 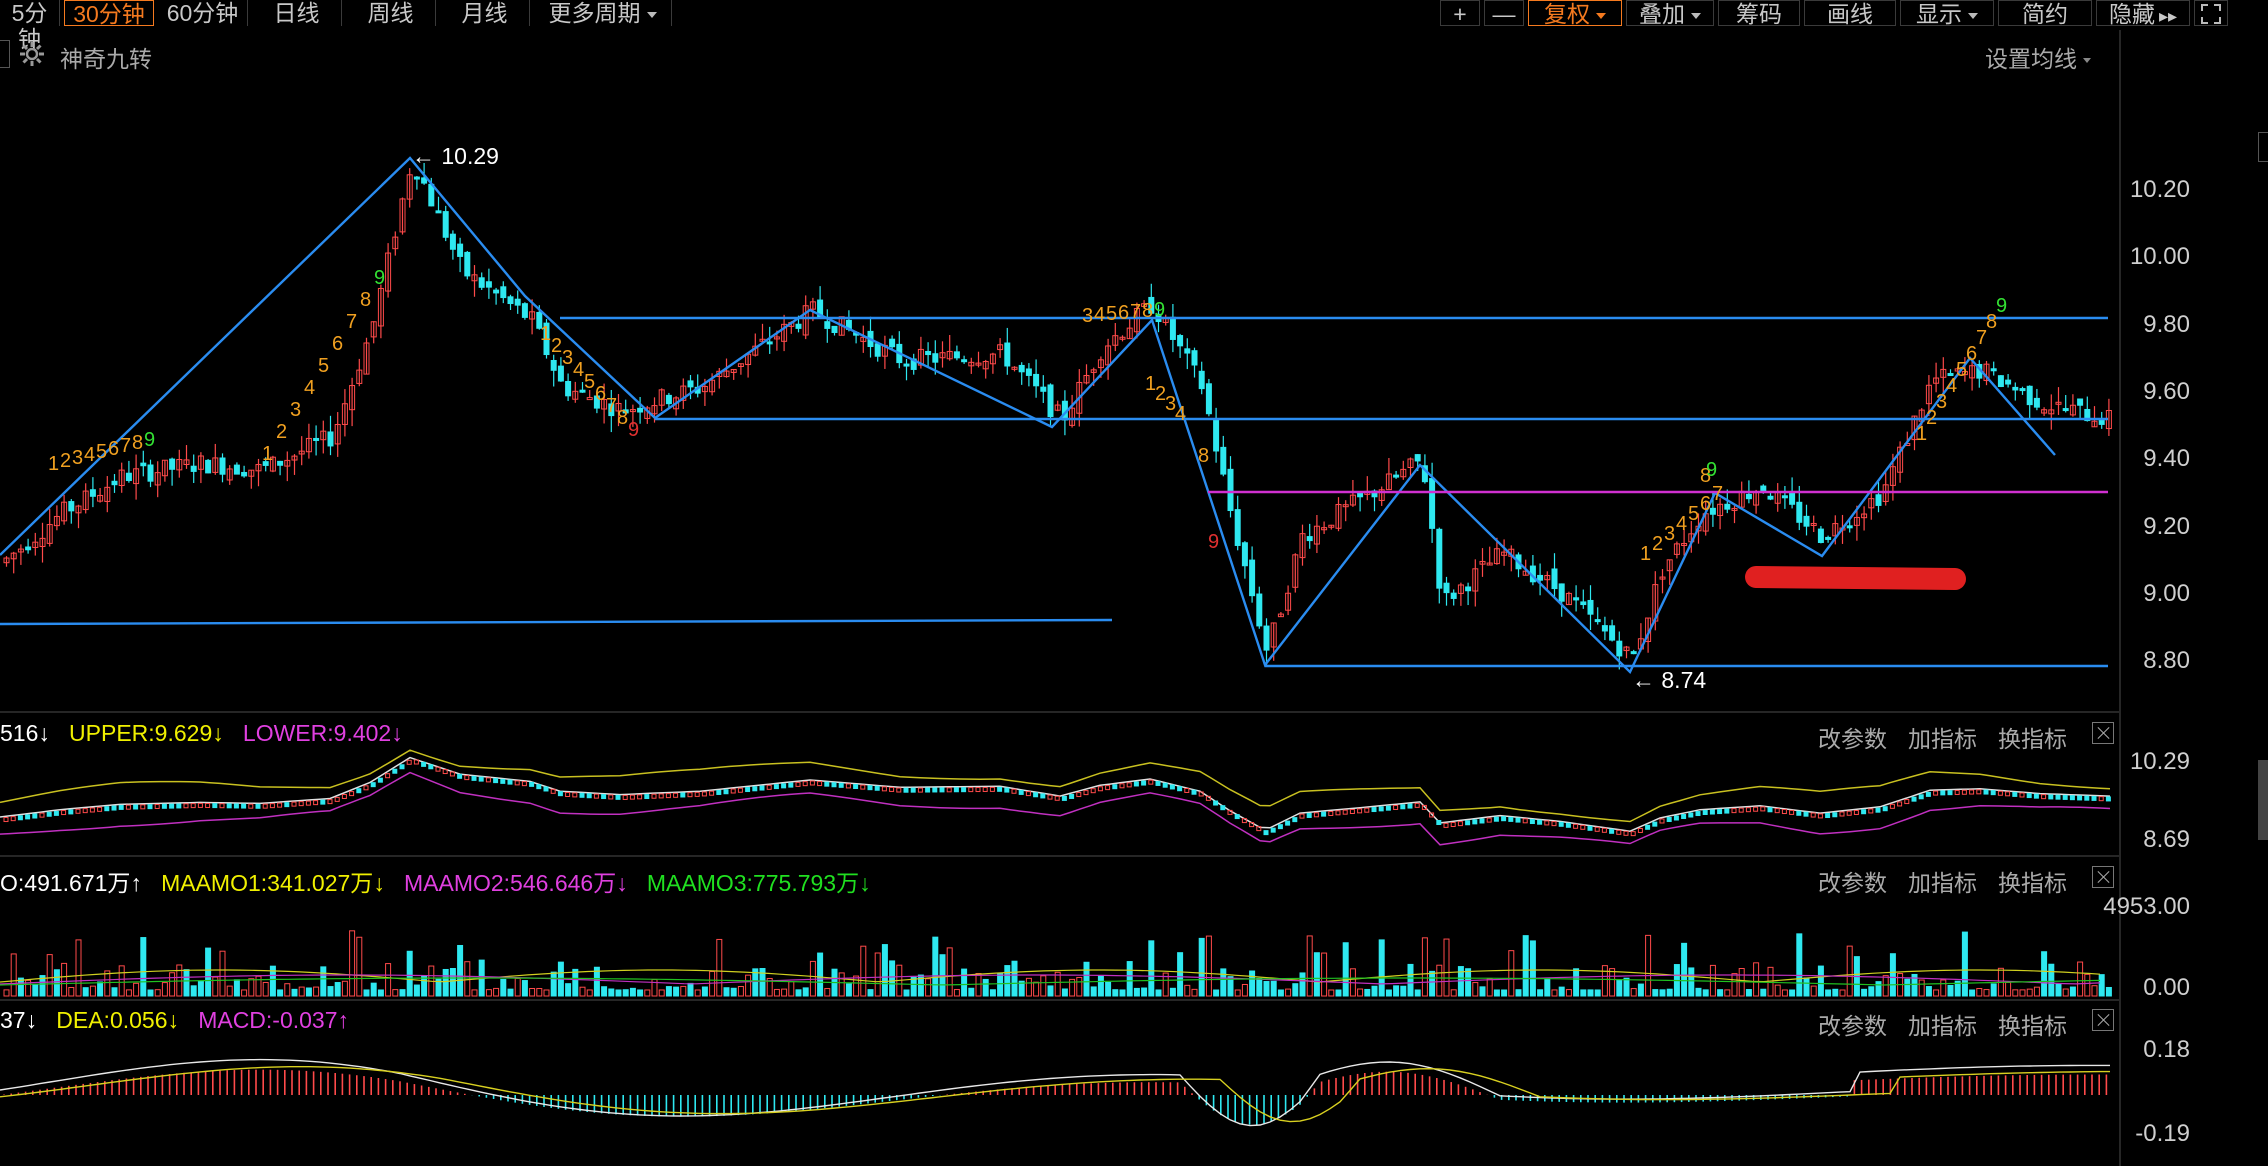 What do you see at coordinates (2032, 1024) in the screenshot?
I see `macd-switch-indicator-button: 换指标` at bounding box center [2032, 1024].